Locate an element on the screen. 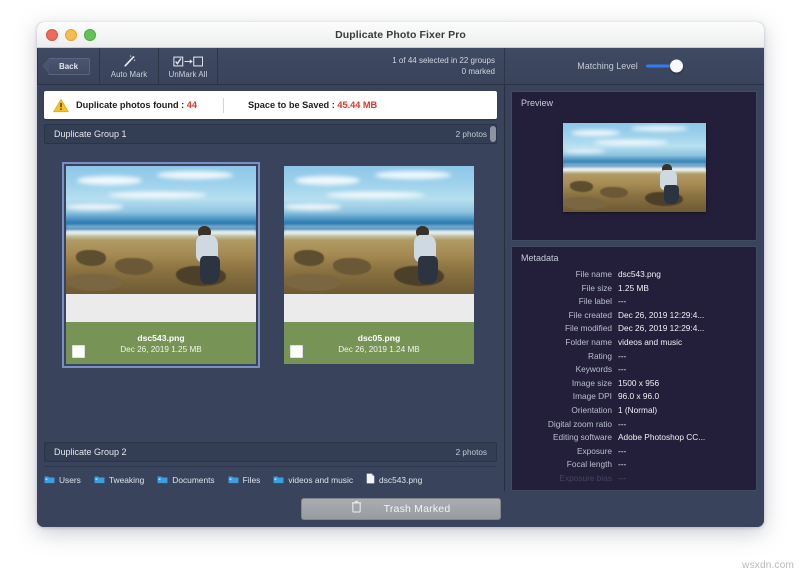 This screenshot has width=800, height=575. metadata-key: Image size is located at coordinates (591, 382).